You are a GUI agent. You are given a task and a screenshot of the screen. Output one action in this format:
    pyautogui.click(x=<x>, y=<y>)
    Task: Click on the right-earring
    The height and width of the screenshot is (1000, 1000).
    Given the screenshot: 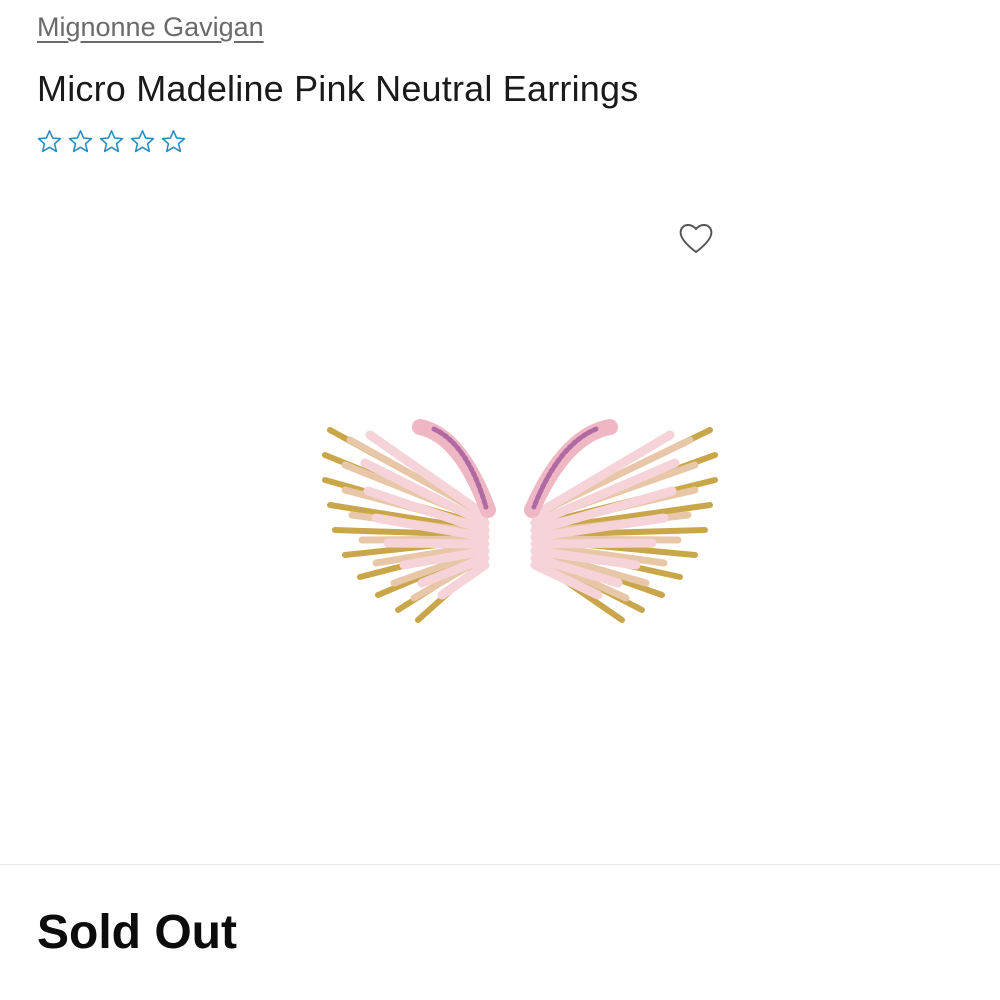 What is the action you would take?
    pyautogui.click(x=621, y=521)
    